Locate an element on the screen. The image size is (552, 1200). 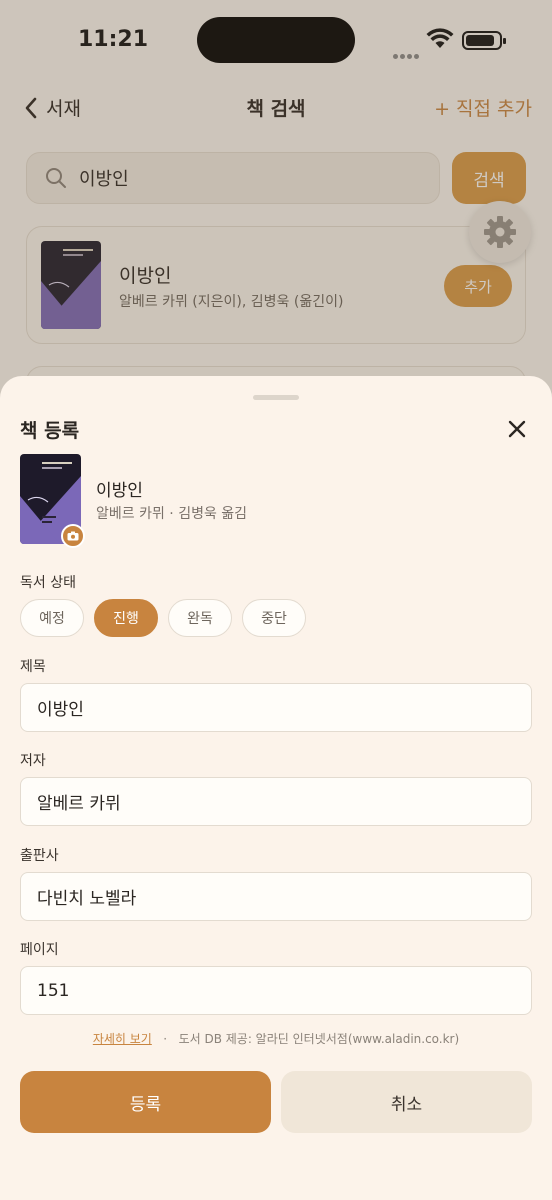
reading-status-group: 예정 진행 완독 중단 is located at coordinates (163, 618).